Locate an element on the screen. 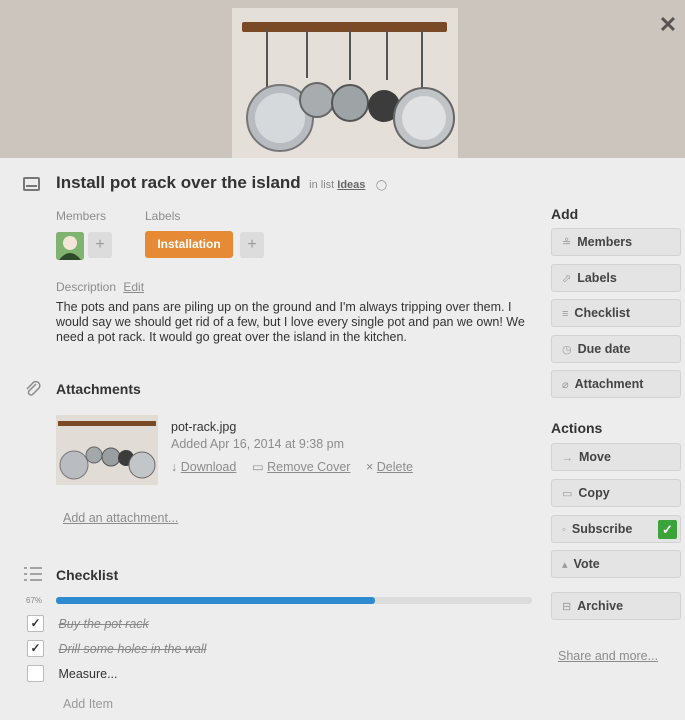 The width and height of the screenshot is (685, 720). thumbs-up-icon: ▴ is located at coordinates (565, 565).